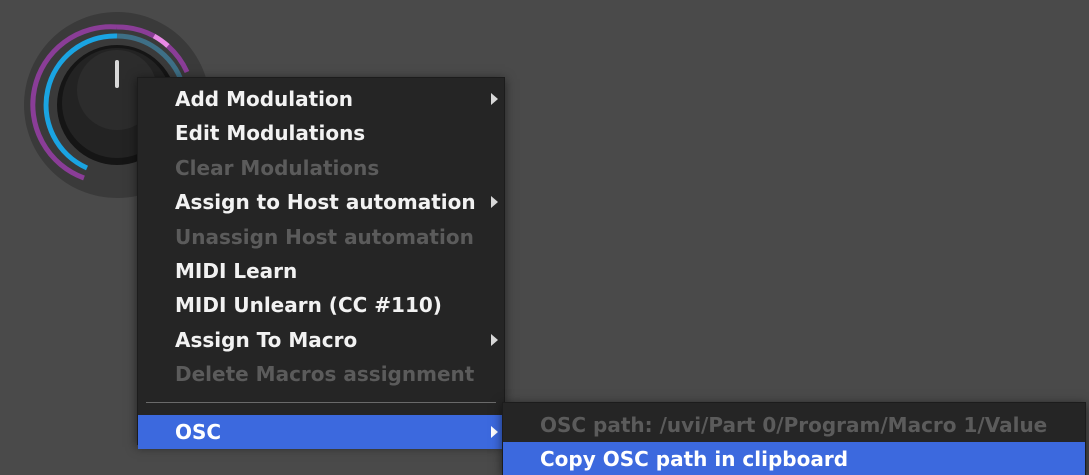 This screenshot has width=1089, height=475. Describe the element at coordinates (264, 99) in the screenshot. I see `menu-item-label: Add Modulation` at that location.